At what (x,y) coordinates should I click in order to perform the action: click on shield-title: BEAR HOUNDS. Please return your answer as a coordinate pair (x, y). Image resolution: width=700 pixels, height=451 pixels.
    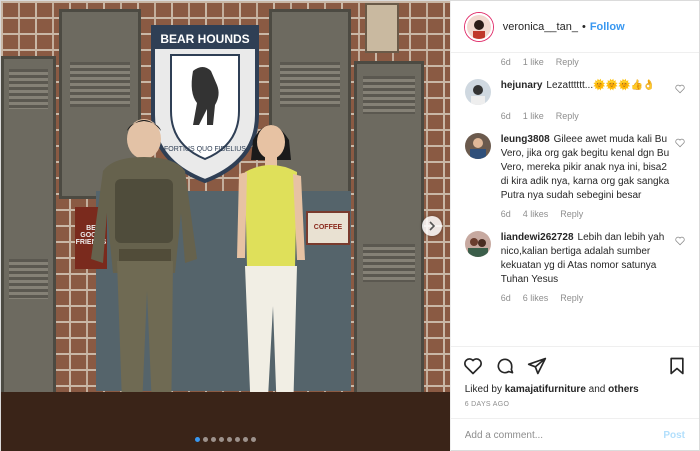
    Looking at the image, I should click on (204, 39).